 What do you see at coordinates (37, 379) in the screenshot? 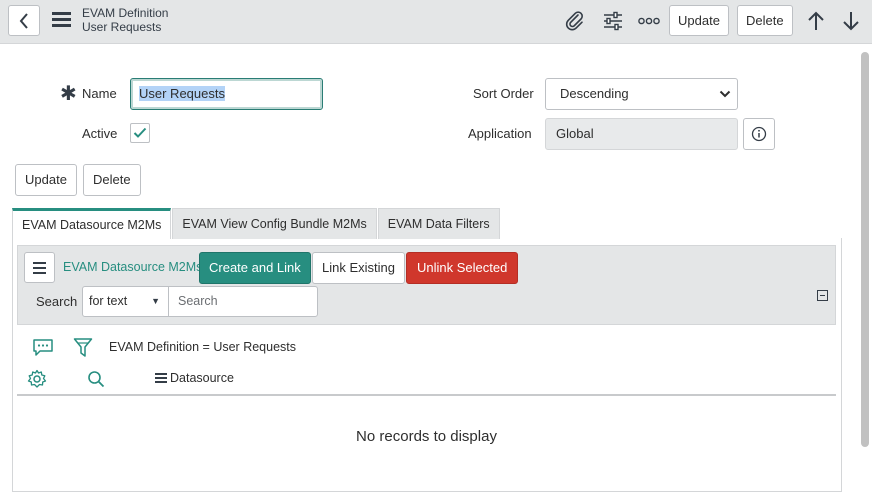
I see `gear-icon` at bounding box center [37, 379].